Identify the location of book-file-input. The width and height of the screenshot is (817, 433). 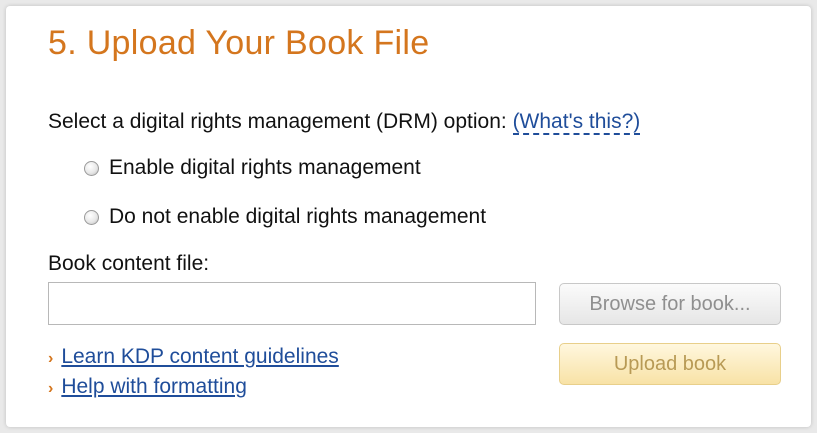
(292, 303).